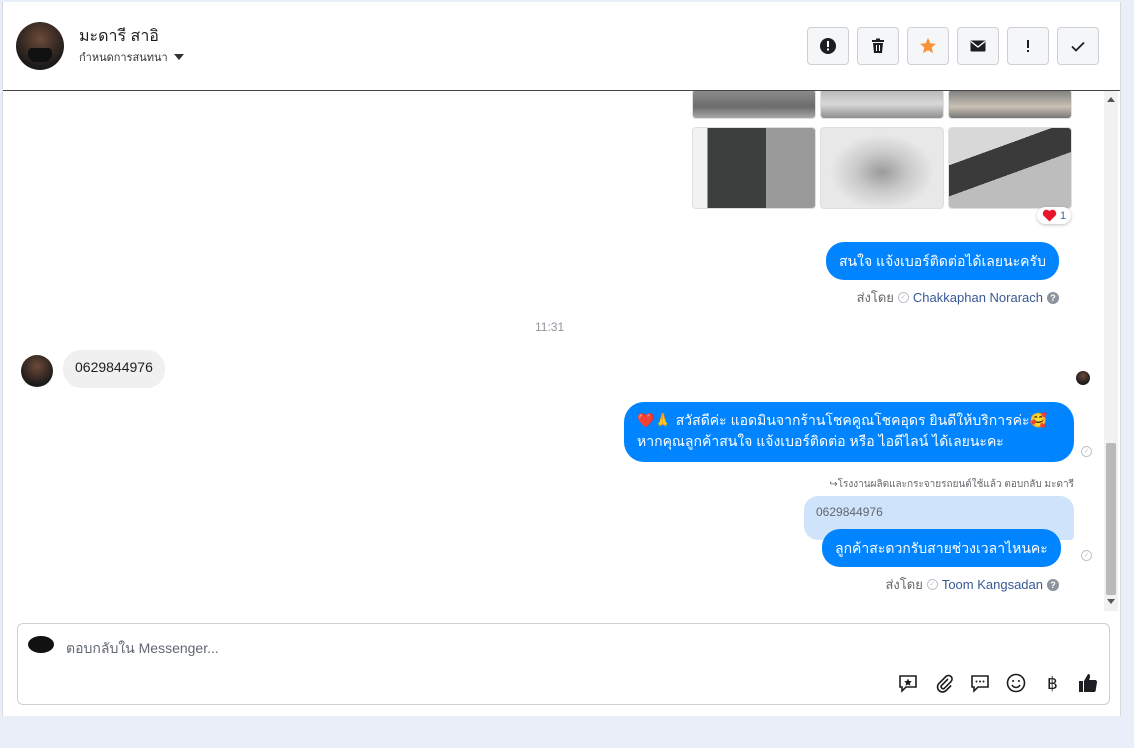 Image resolution: width=1134 pixels, height=748 pixels. Describe the element at coordinates (849, 512) in the screenshot. I see `quoted-text: 0629844976` at that location.